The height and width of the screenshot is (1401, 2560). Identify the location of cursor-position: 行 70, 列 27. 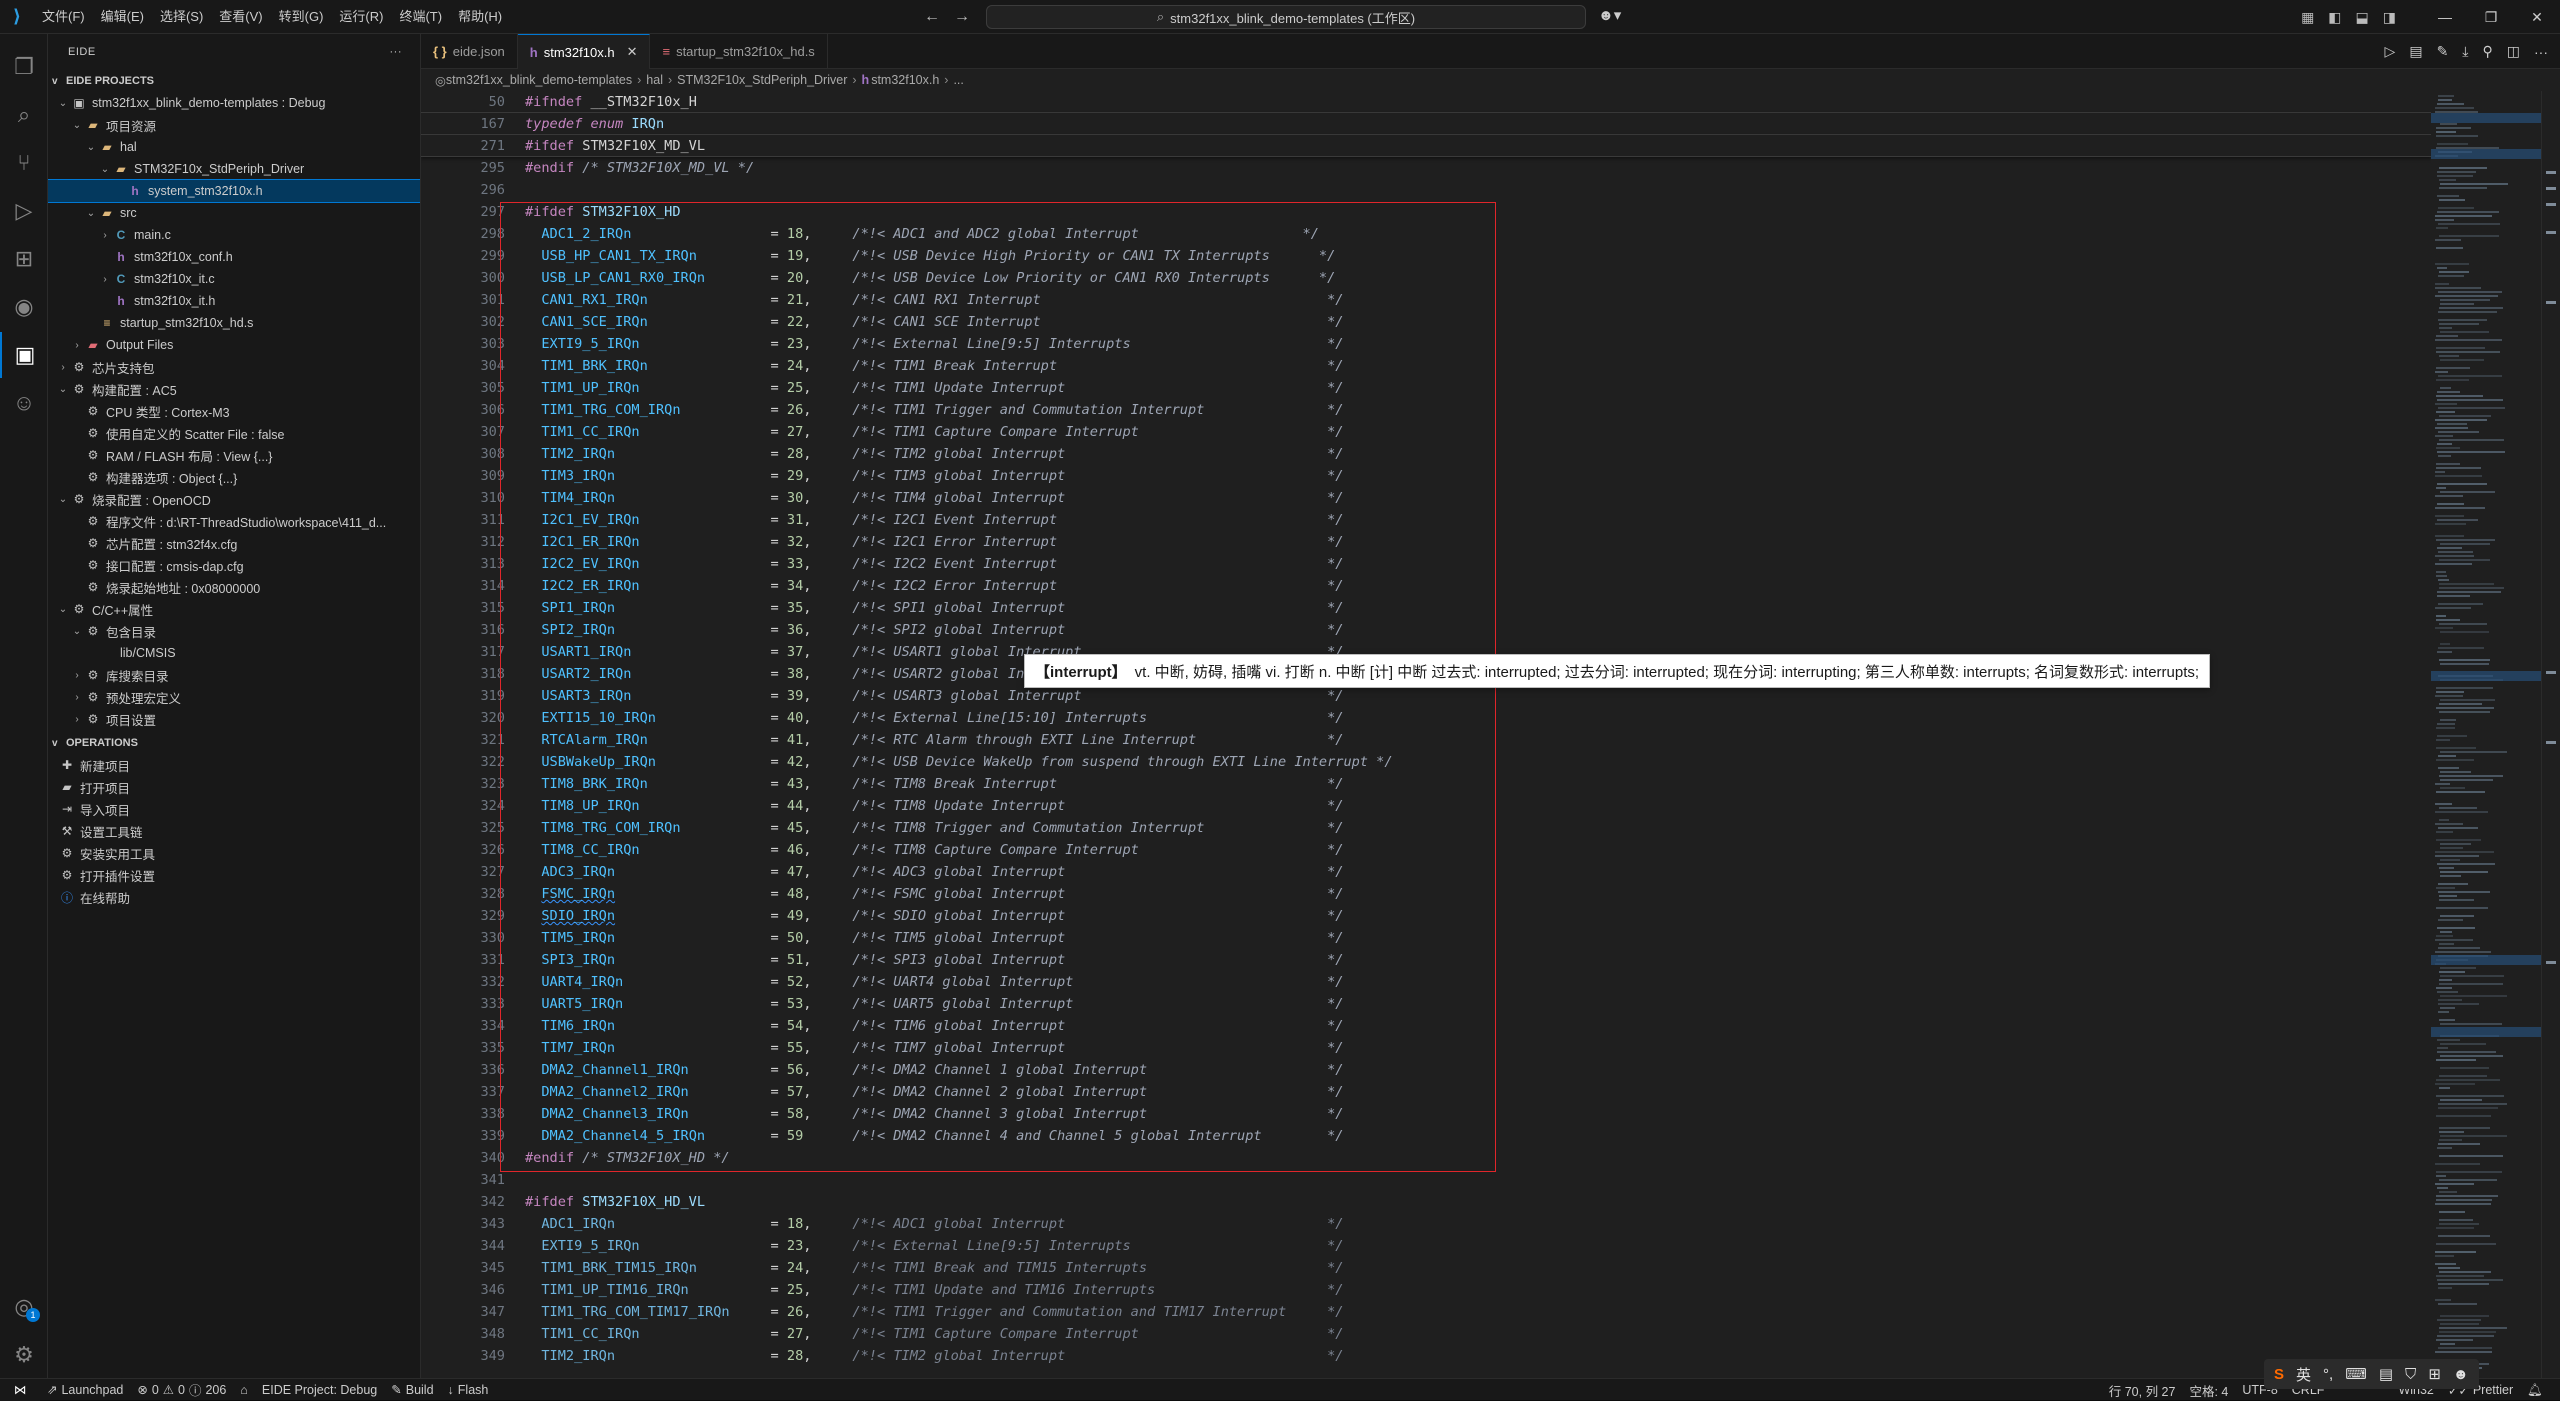
(2142, 1390).